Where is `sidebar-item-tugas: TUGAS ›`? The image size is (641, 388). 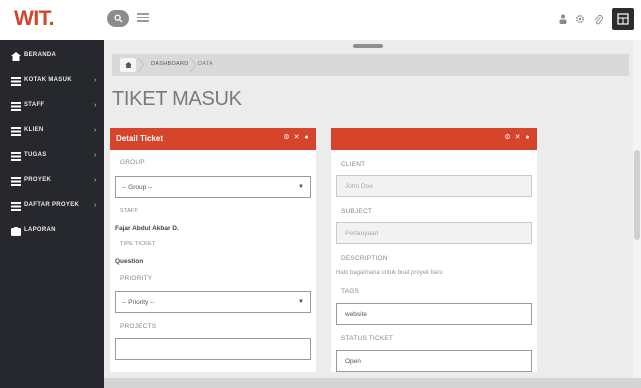
sidebar-item-tugas: TUGAS › is located at coordinates (52, 157).